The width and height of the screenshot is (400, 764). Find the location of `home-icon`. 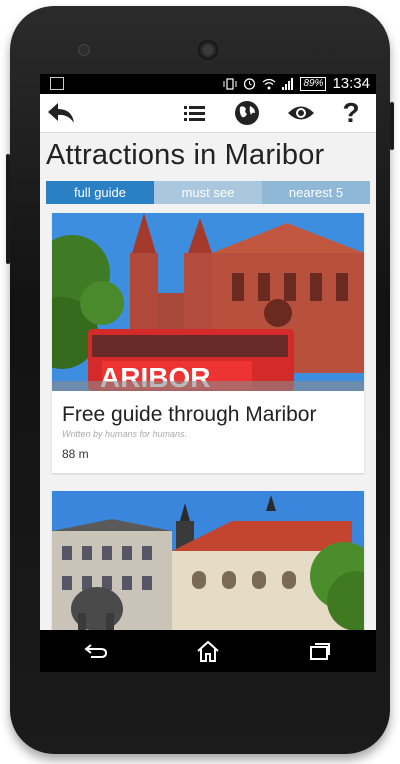

home-icon is located at coordinates (208, 651).